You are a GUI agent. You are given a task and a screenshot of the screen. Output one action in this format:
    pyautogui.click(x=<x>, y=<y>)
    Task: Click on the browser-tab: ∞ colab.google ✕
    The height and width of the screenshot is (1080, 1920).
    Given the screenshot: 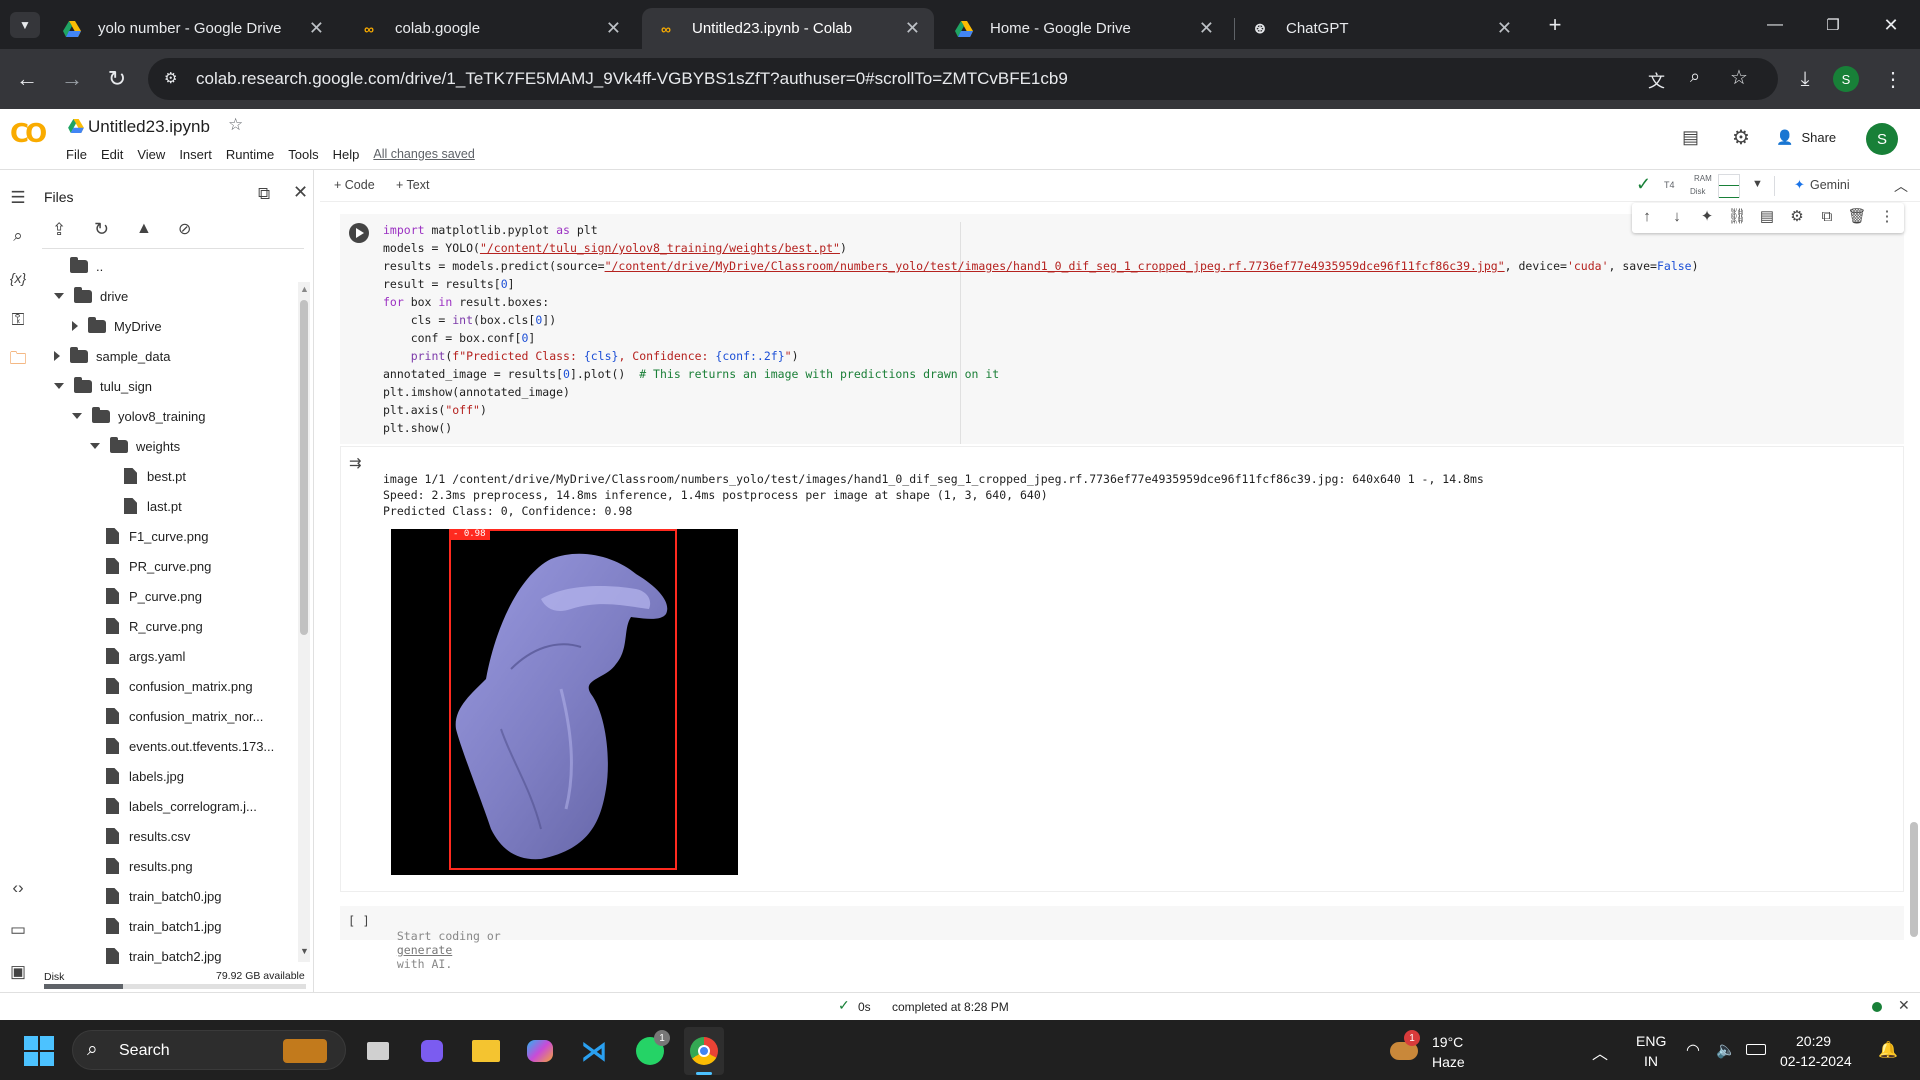 What is the action you would take?
    pyautogui.click(x=490, y=28)
    